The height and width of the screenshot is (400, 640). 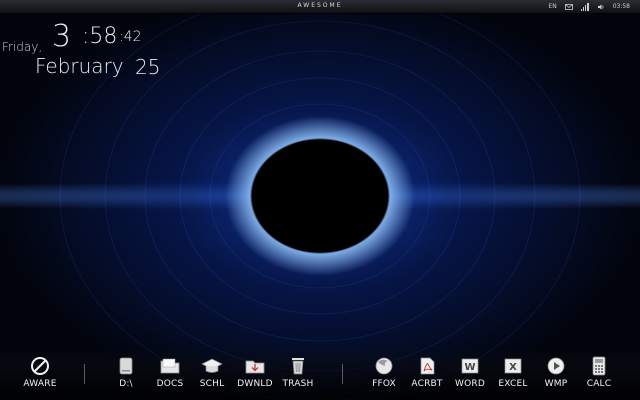 I want to click on dock-label: EXCEL, so click(x=513, y=384).